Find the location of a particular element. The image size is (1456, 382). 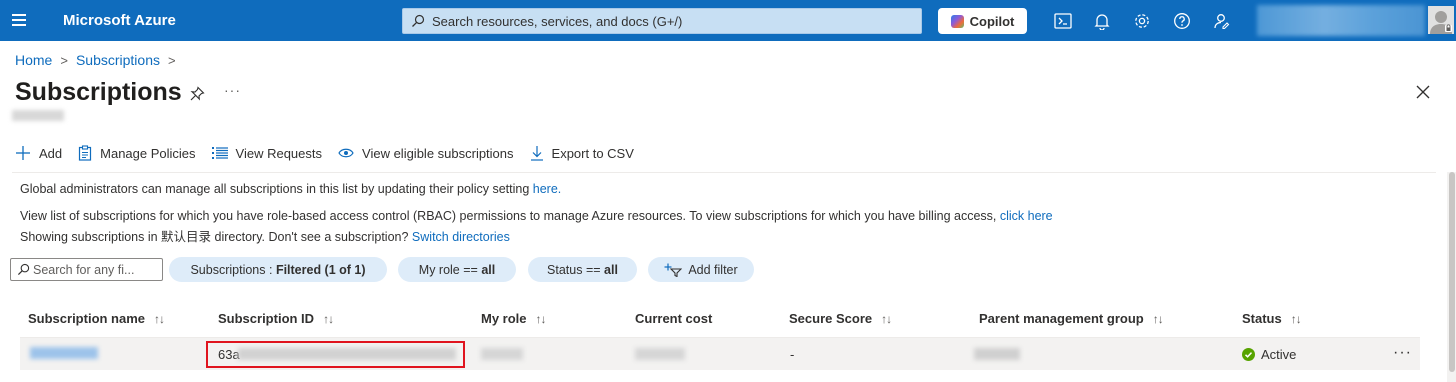

command-bar-divider is located at coordinates (724, 172).